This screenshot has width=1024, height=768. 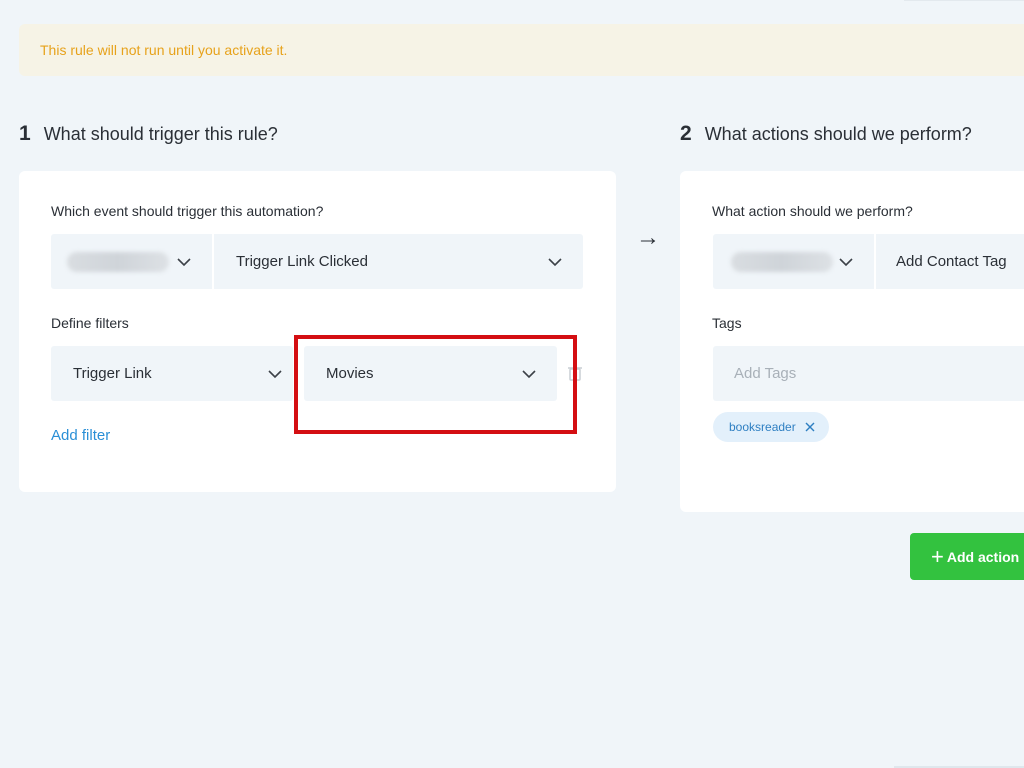 I want to click on event-select-group: Trigger Link Clicked, so click(x=317, y=261).